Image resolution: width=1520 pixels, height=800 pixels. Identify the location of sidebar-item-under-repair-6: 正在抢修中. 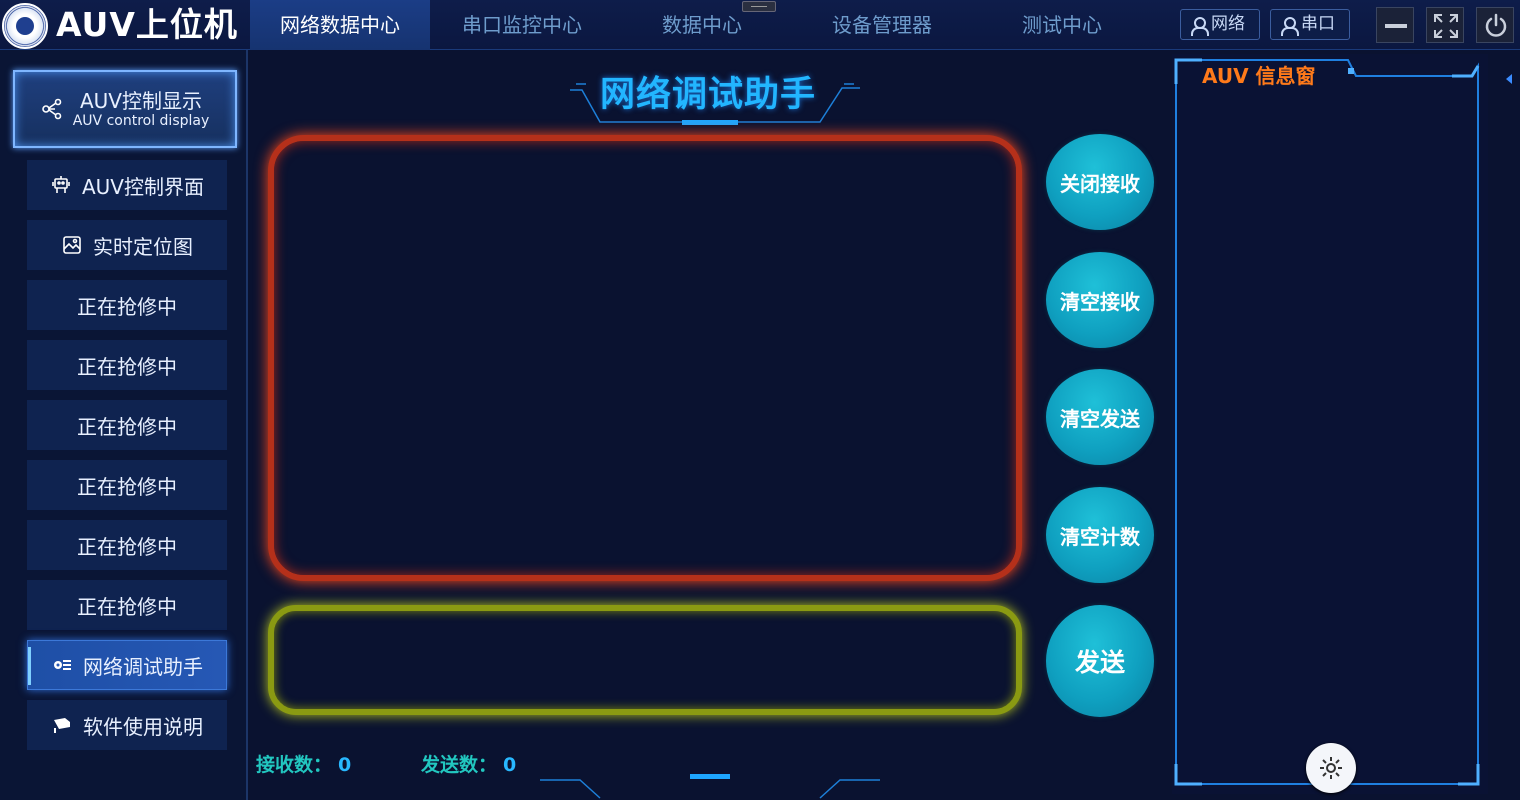
(127, 605).